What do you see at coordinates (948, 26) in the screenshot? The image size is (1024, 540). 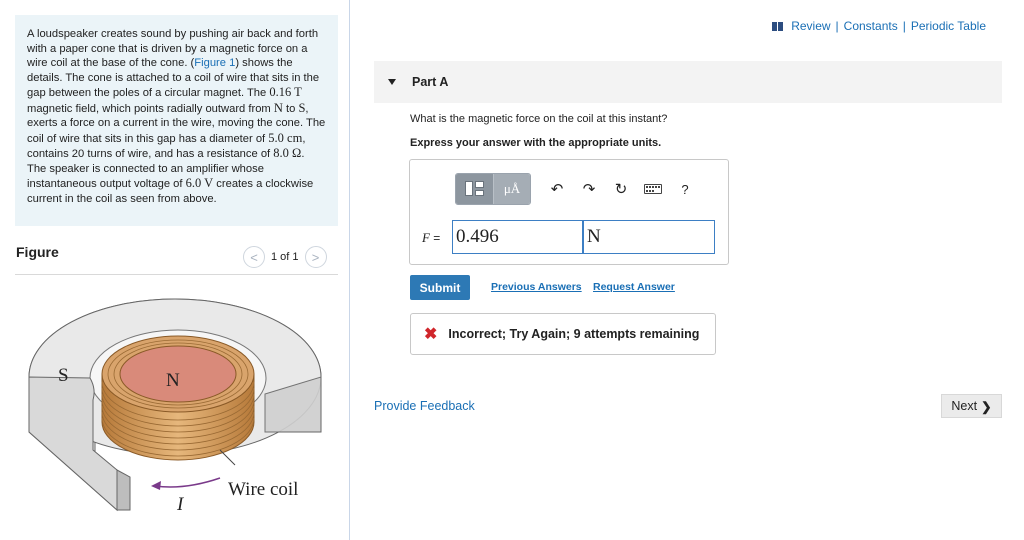 I see `periodic-table-link: Periodic Table` at bounding box center [948, 26].